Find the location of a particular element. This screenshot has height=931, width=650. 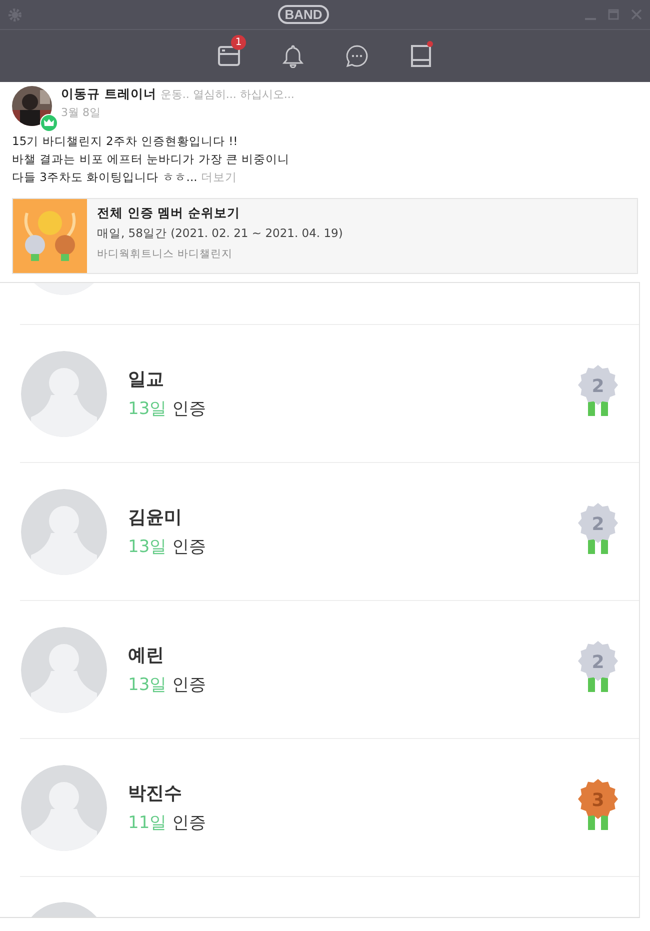

challenge-card: 전체 인증 멤버 순위보기 매일, 58일간 (2021. 02. 21 ~ 2021. 04. 19) 바디웍휘트니스 바디챌린지 is located at coordinates (325, 236).